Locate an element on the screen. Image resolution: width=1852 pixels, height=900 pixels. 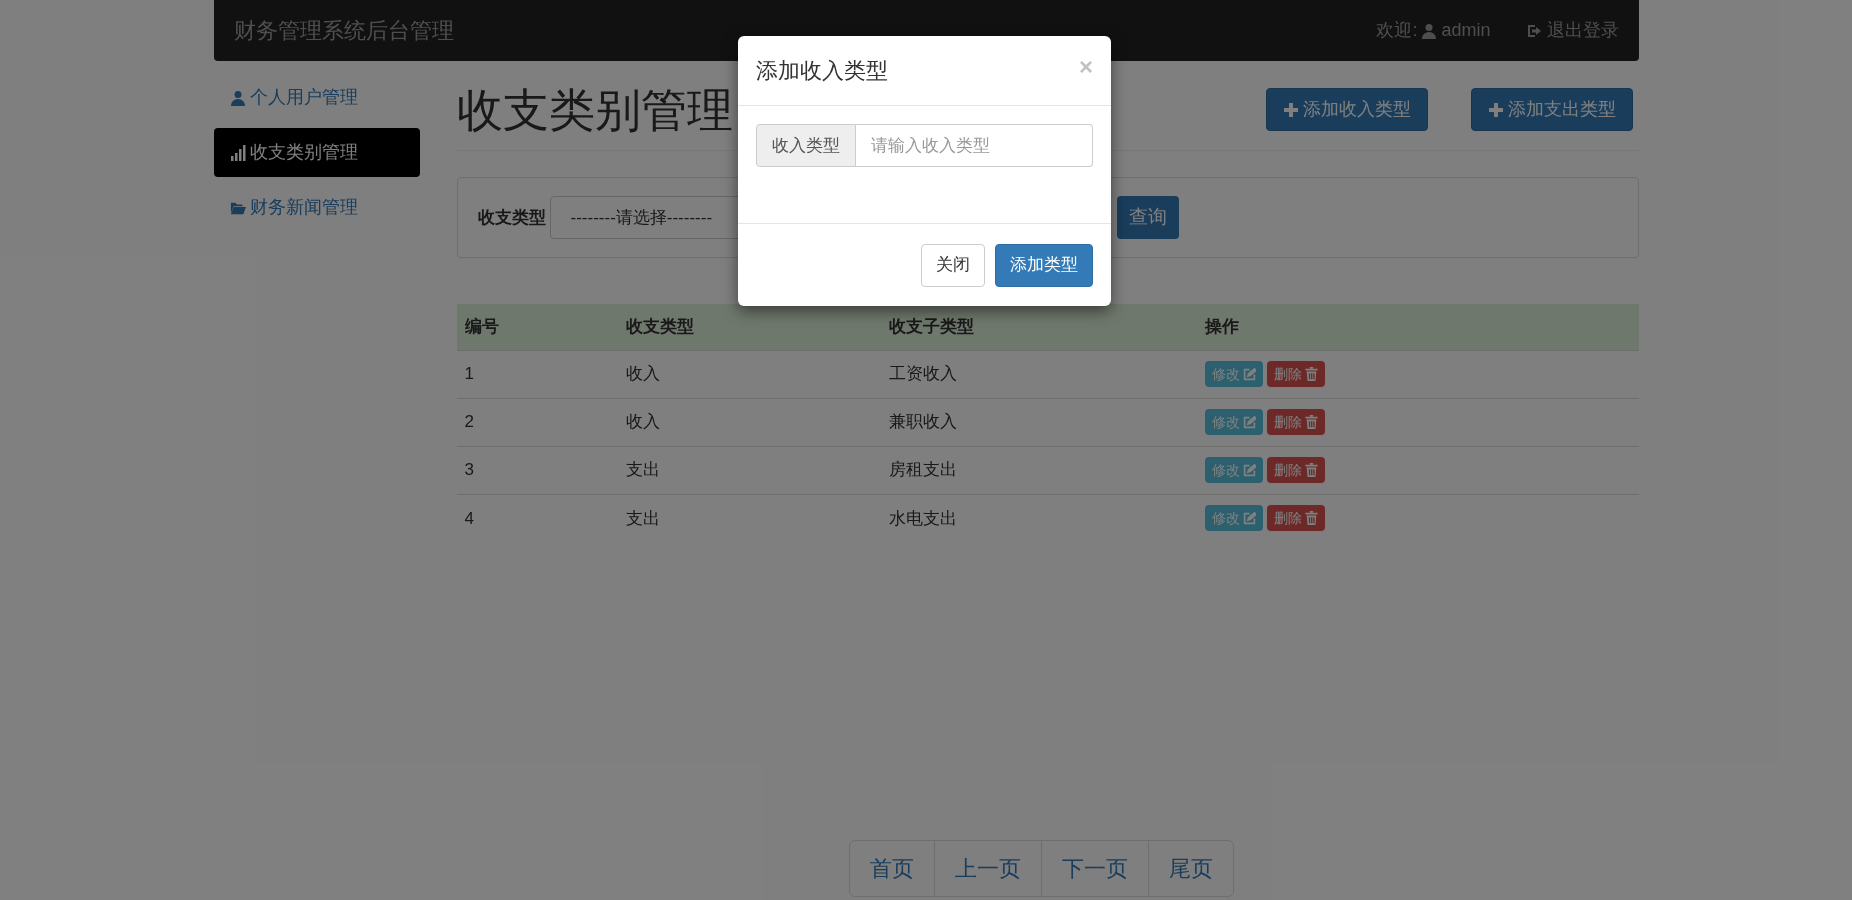
sidebar-item: 收支类别管理 is located at coordinates (316, 152).